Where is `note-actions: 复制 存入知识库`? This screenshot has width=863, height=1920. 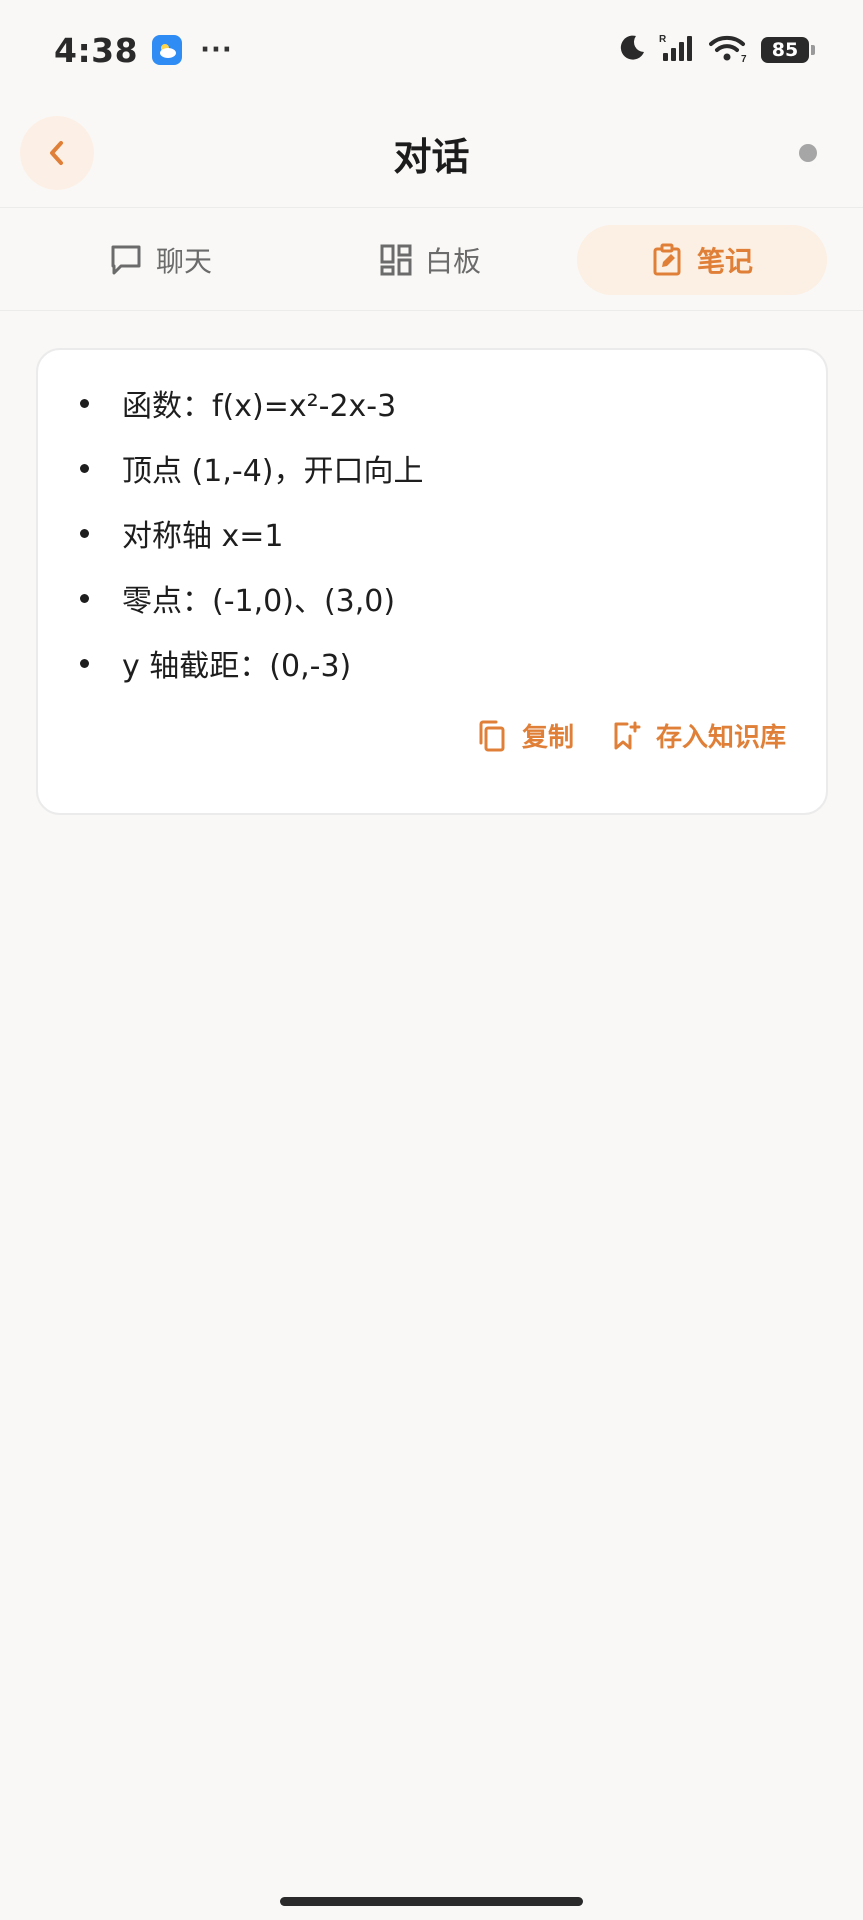
note-actions: 复制 存入知识库 is located at coordinates (631, 735).